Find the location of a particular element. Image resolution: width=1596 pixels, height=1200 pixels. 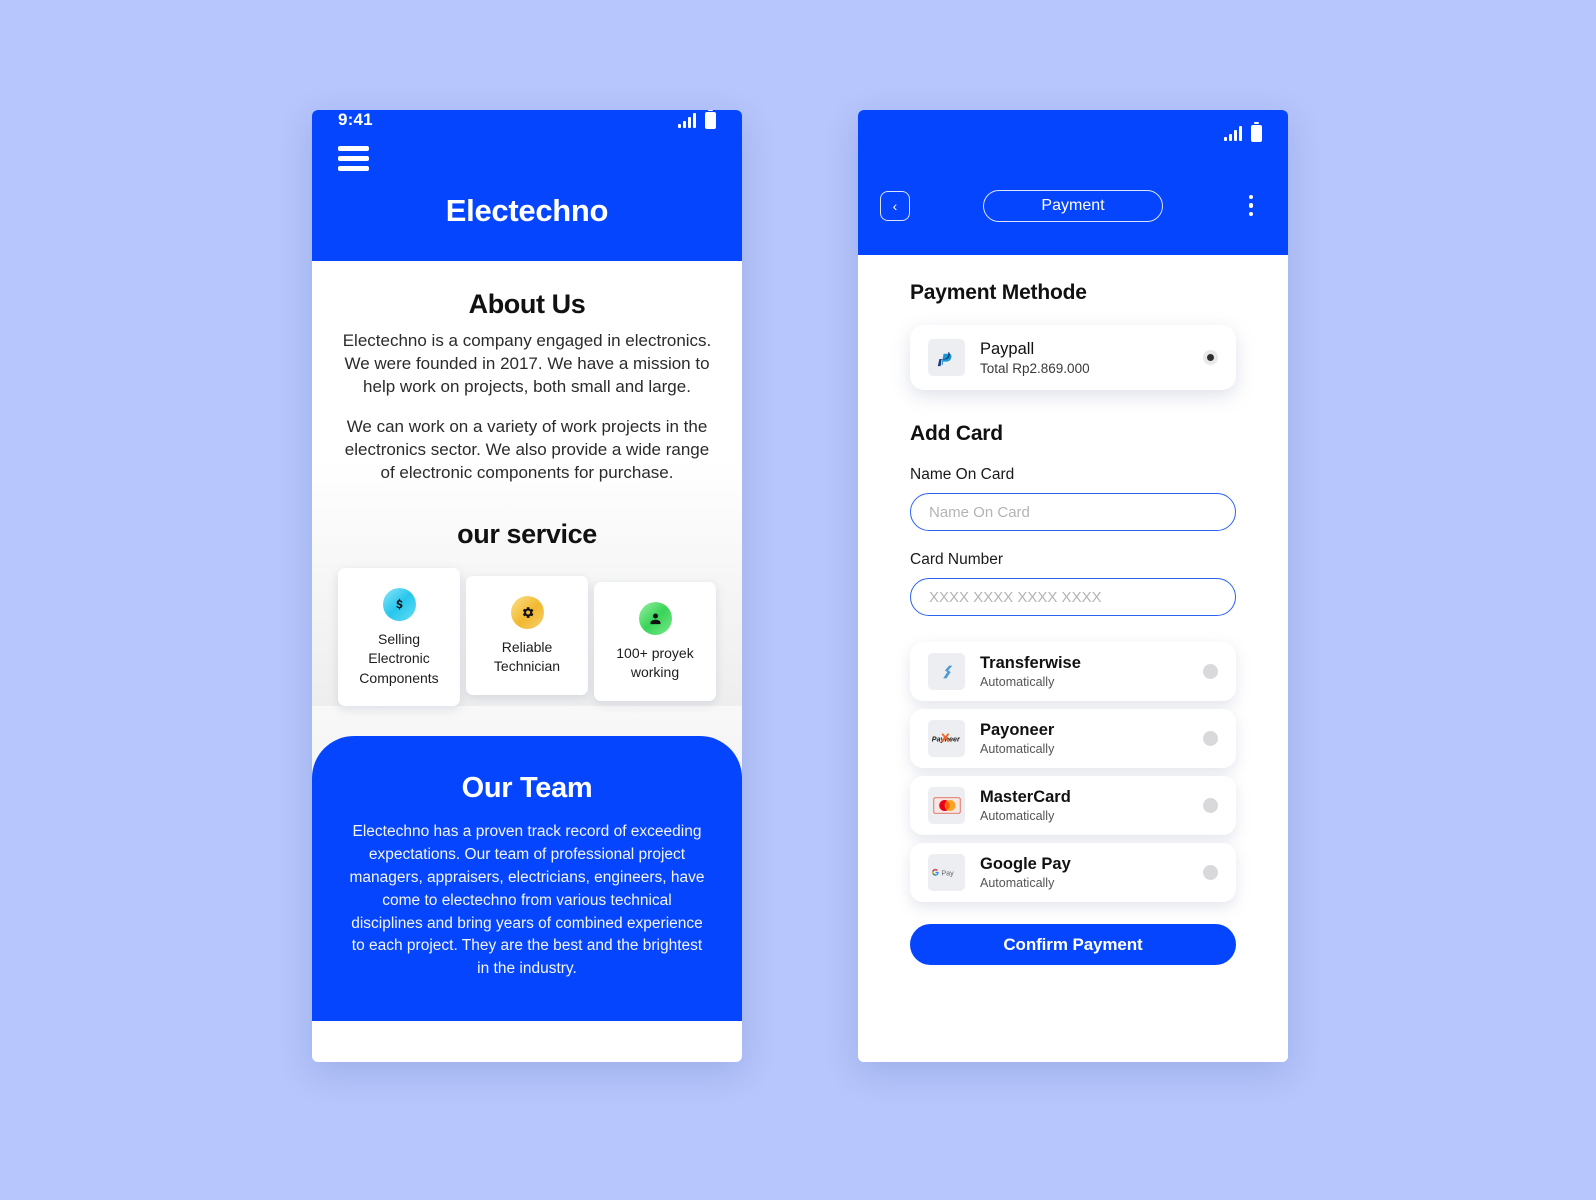

provider-row-mastercard: MasterCard Automatically is located at coordinates (1073, 805).